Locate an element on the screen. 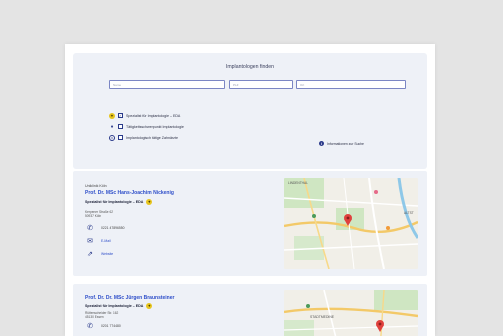 This screenshot has width=503, height=336. map: LINDENTHAL ALTST is located at coordinates (351, 223).